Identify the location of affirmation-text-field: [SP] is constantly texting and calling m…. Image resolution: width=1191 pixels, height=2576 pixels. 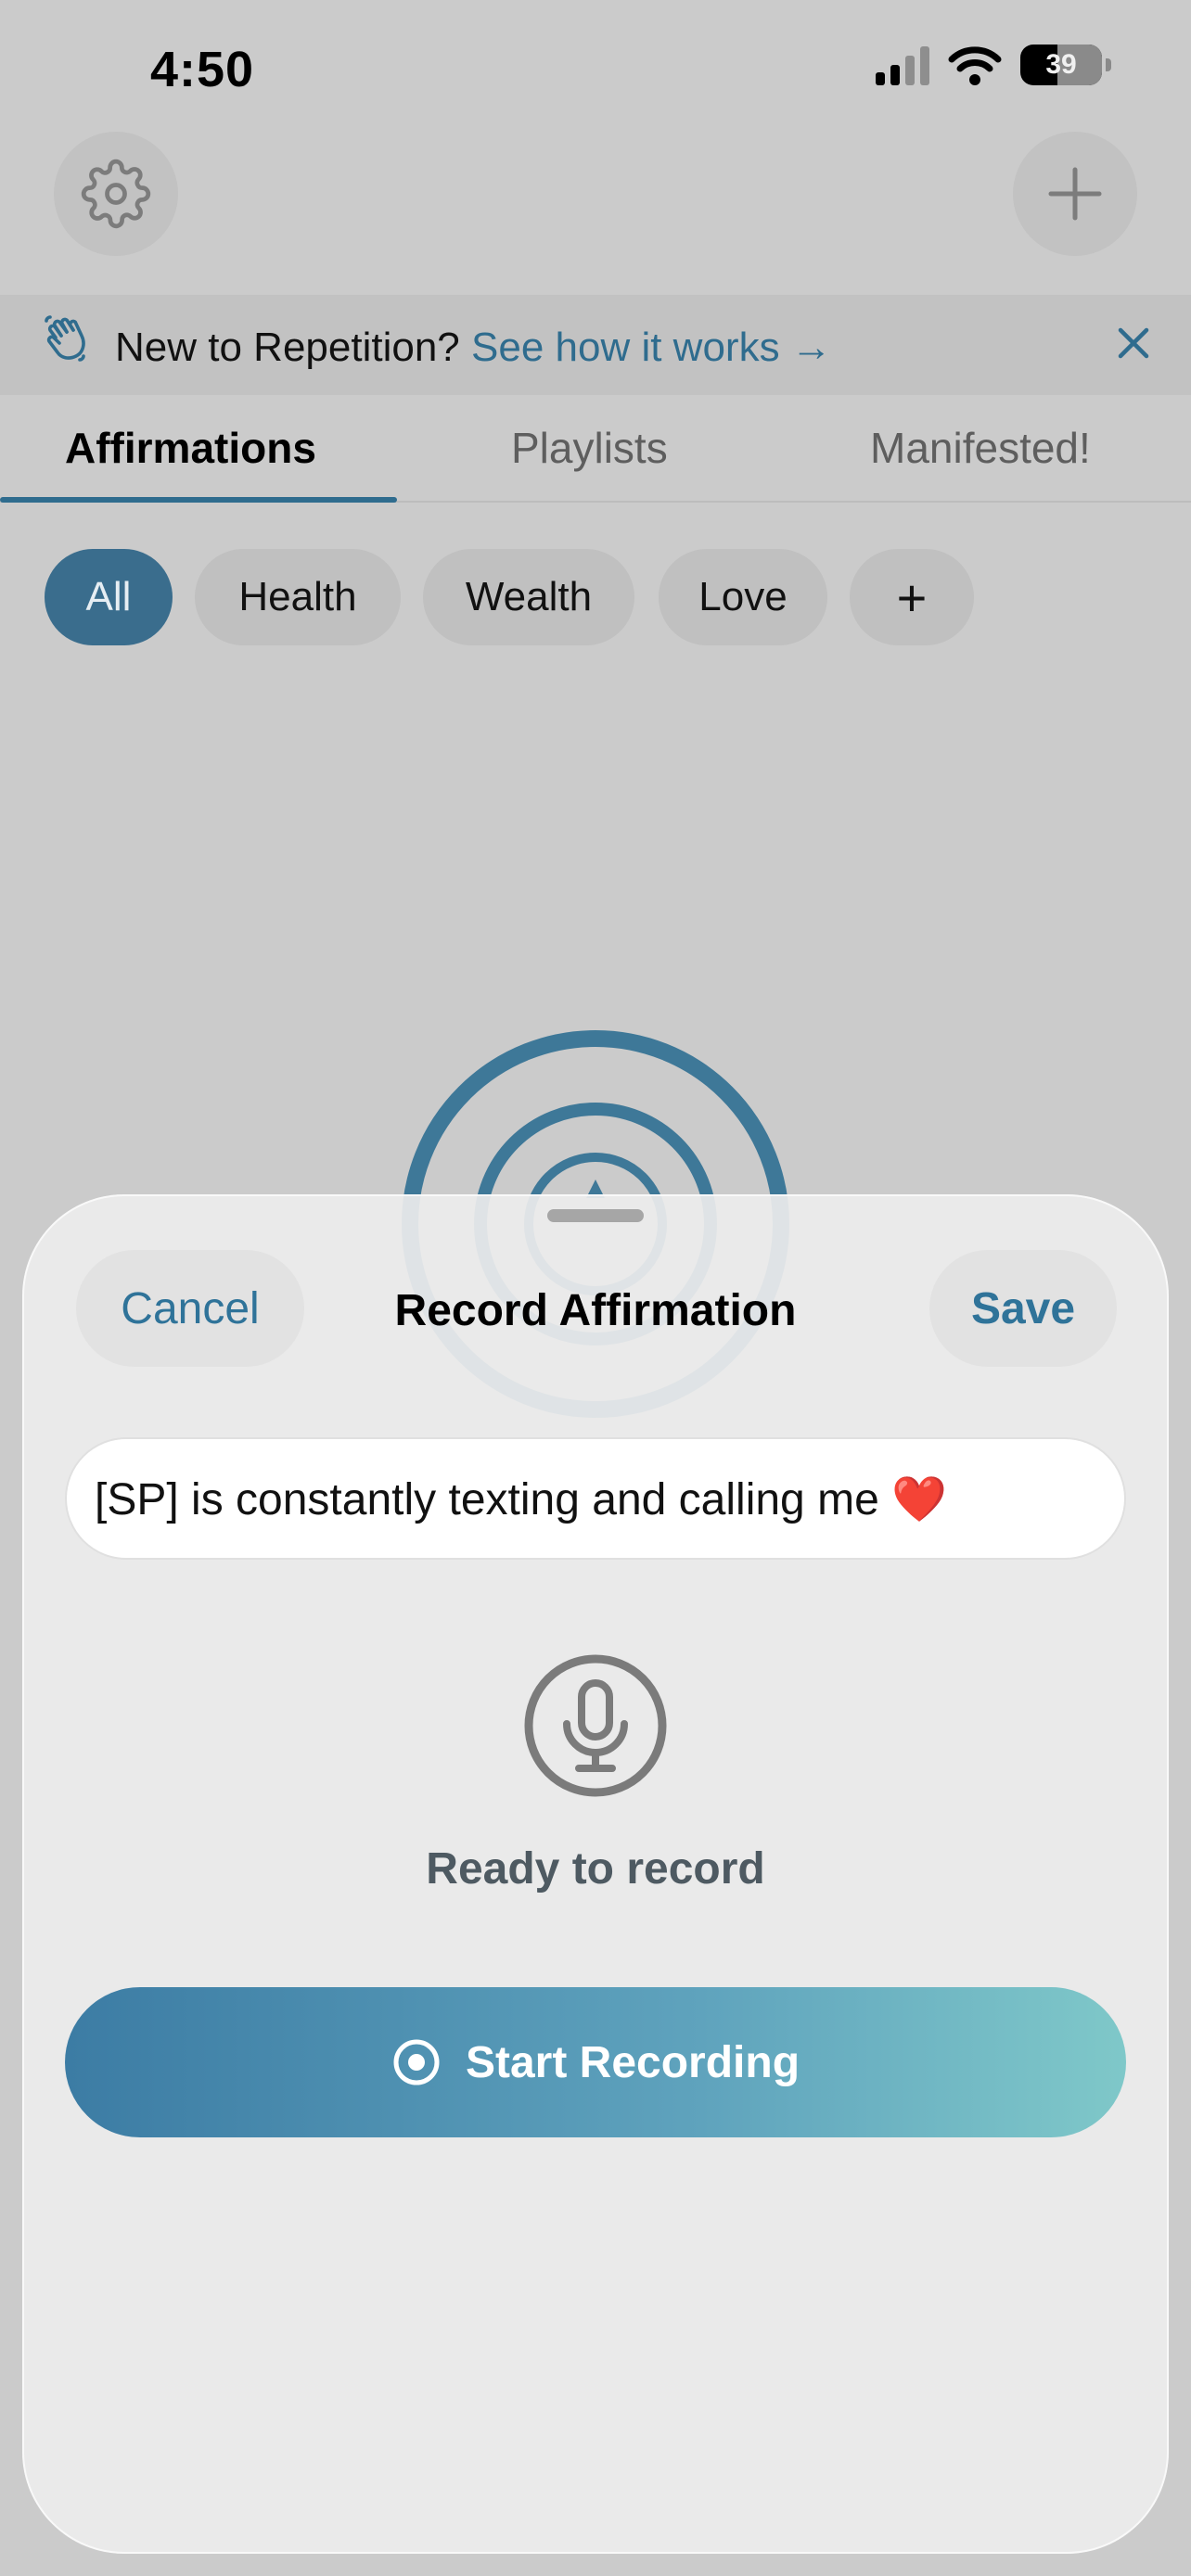
(595, 1498).